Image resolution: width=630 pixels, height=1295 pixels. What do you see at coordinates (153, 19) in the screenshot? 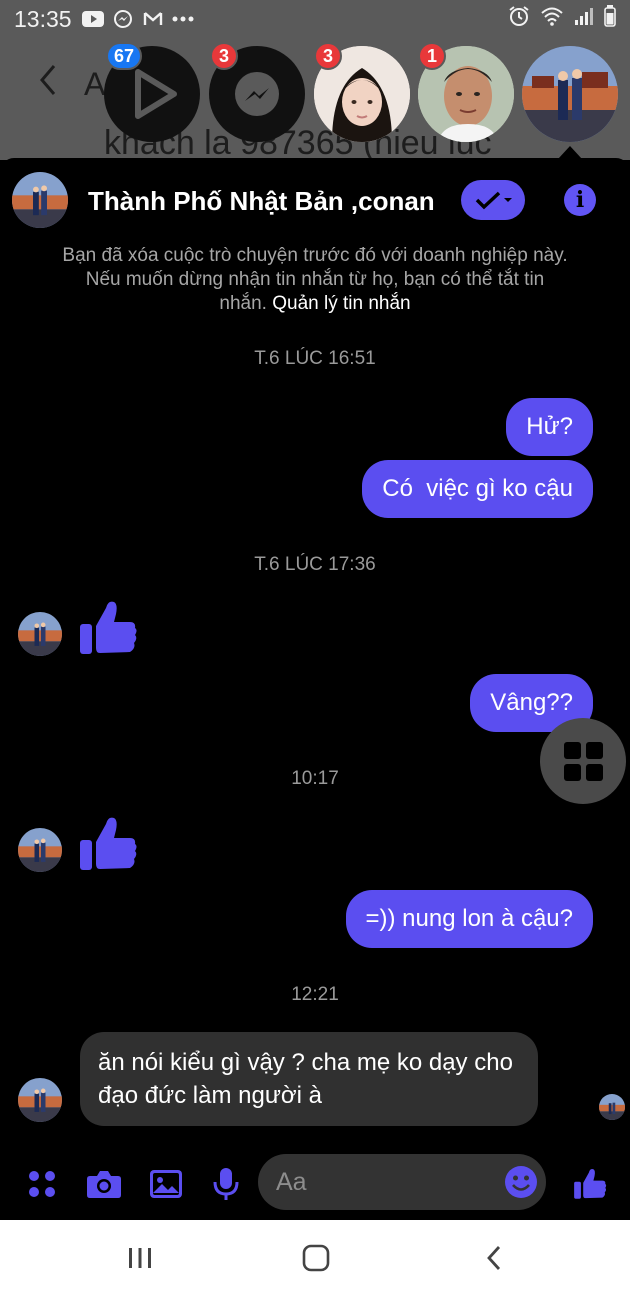
I see `gmail-icon` at bounding box center [153, 19].